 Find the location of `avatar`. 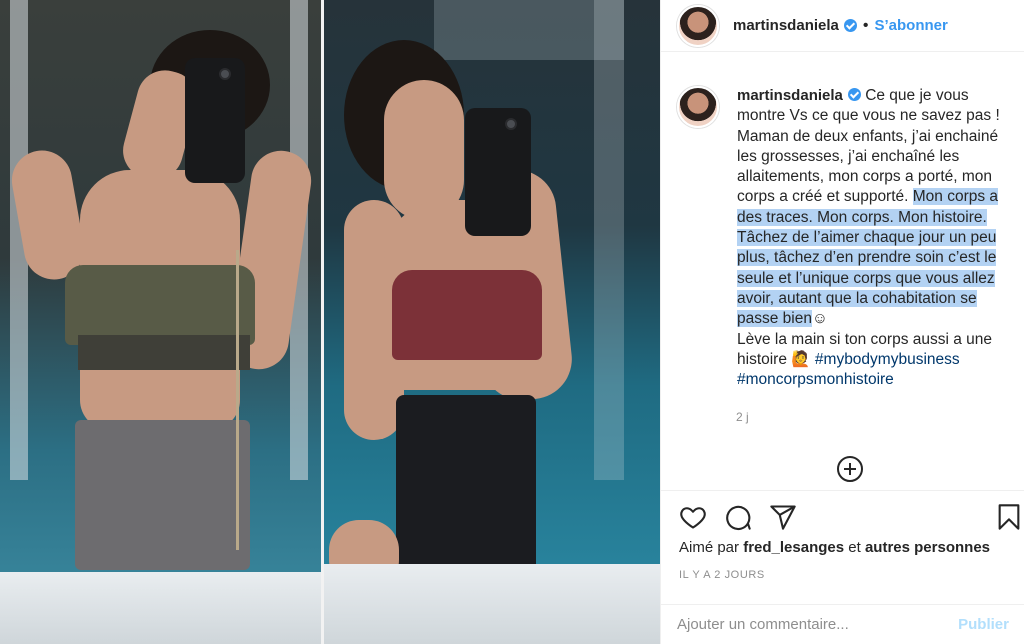

avatar is located at coordinates (698, 25).